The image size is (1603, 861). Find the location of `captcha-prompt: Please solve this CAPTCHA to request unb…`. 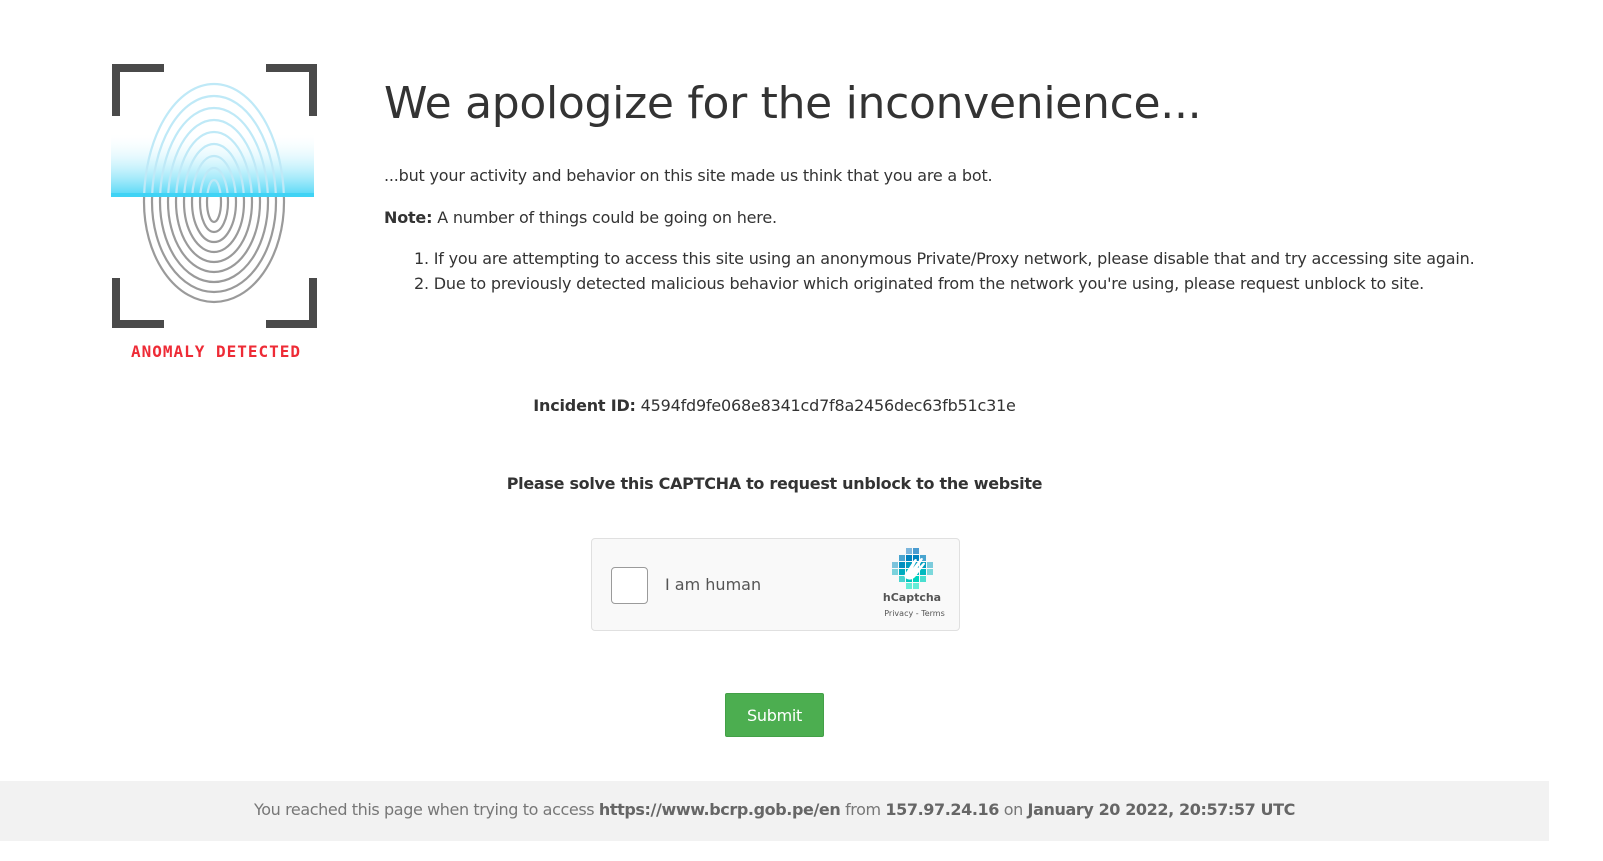

captcha-prompt: Please solve this CAPTCHA to request unb… is located at coordinates (774, 483).